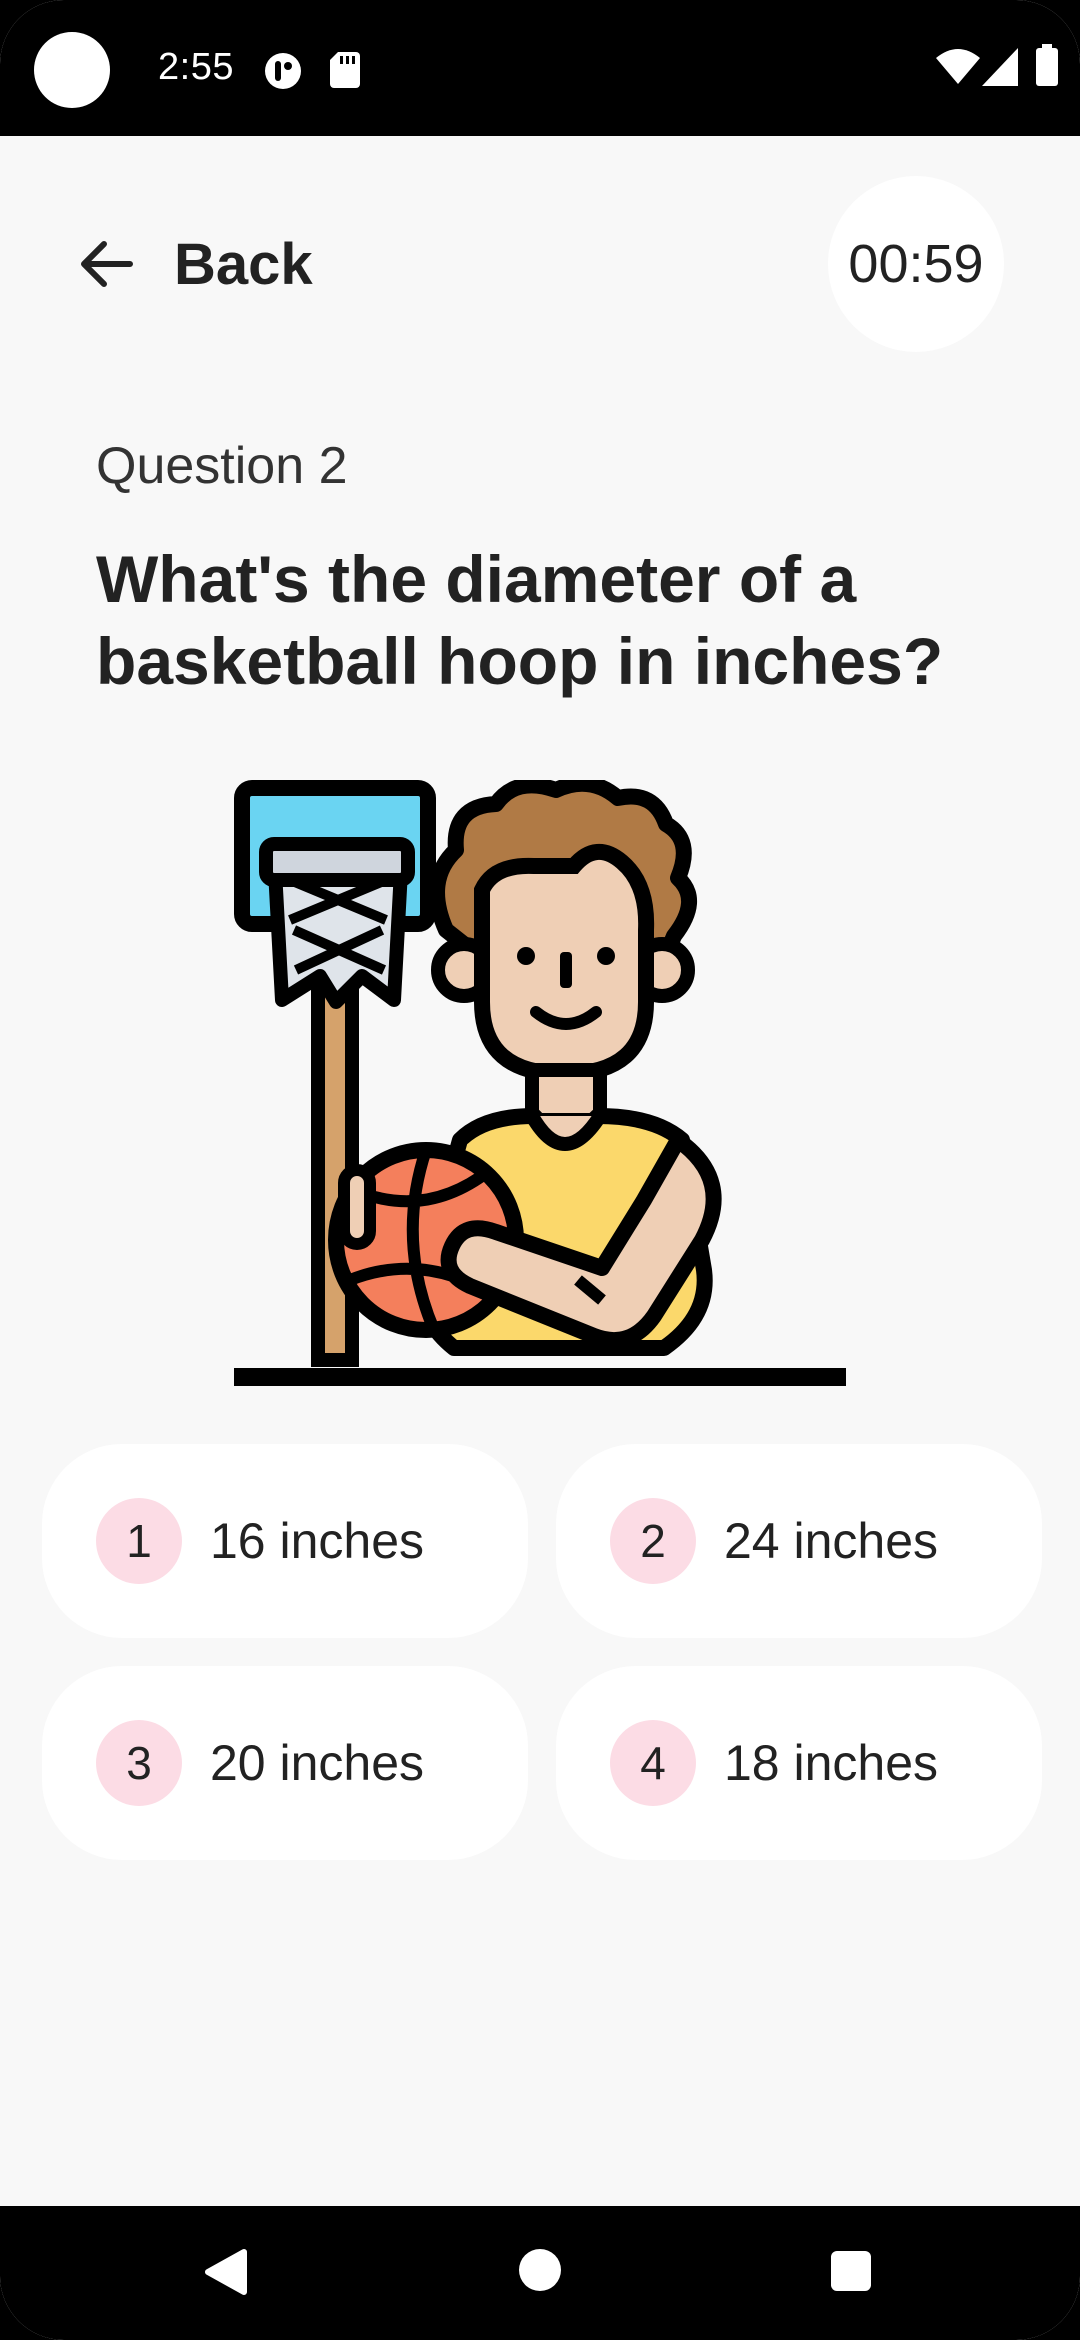  I want to click on question-number: Question 2, so click(222, 466).